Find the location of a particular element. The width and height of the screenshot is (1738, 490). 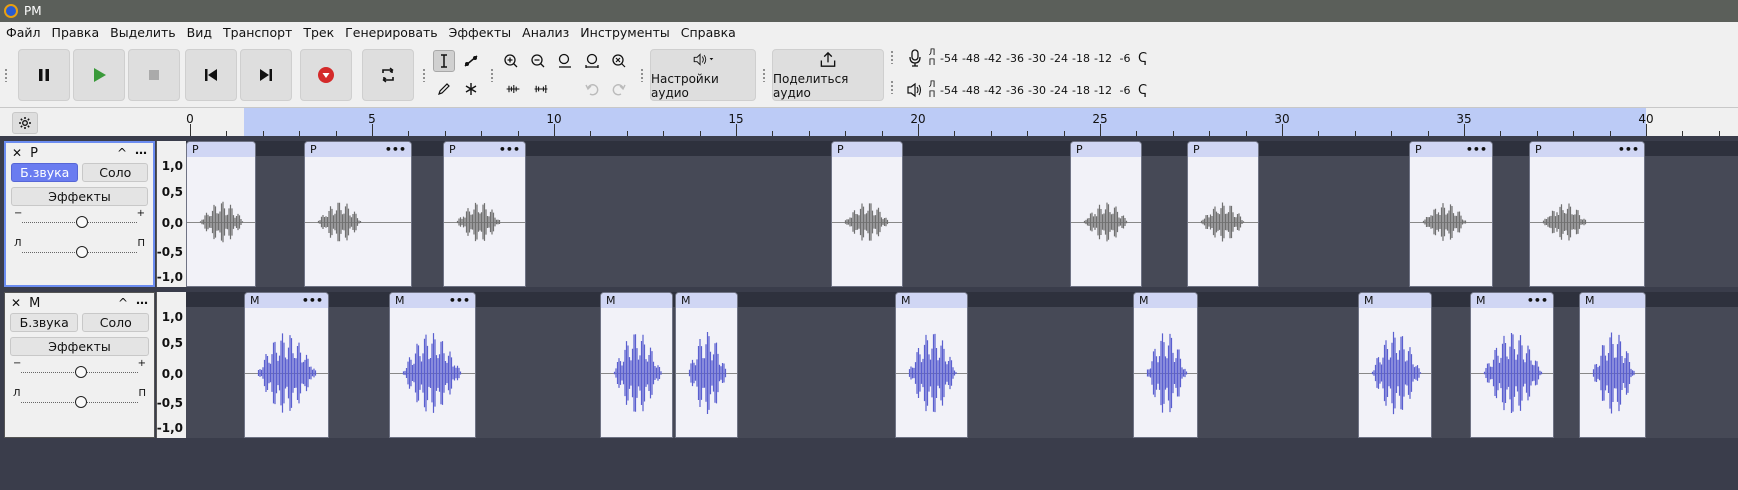

play-meter: ЛП -54 -48 -42 -36 -30 -24 -18 -12 -6 Ҁ is located at coordinates (1025, 90).